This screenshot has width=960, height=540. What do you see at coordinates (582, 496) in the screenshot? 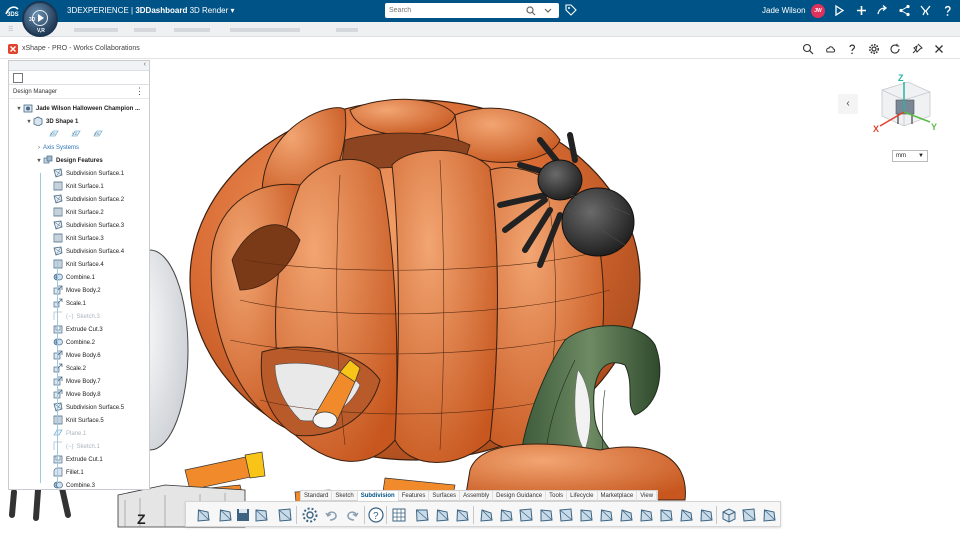
I see `tab-lifecycle: Lifecycle` at bounding box center [582, 496].